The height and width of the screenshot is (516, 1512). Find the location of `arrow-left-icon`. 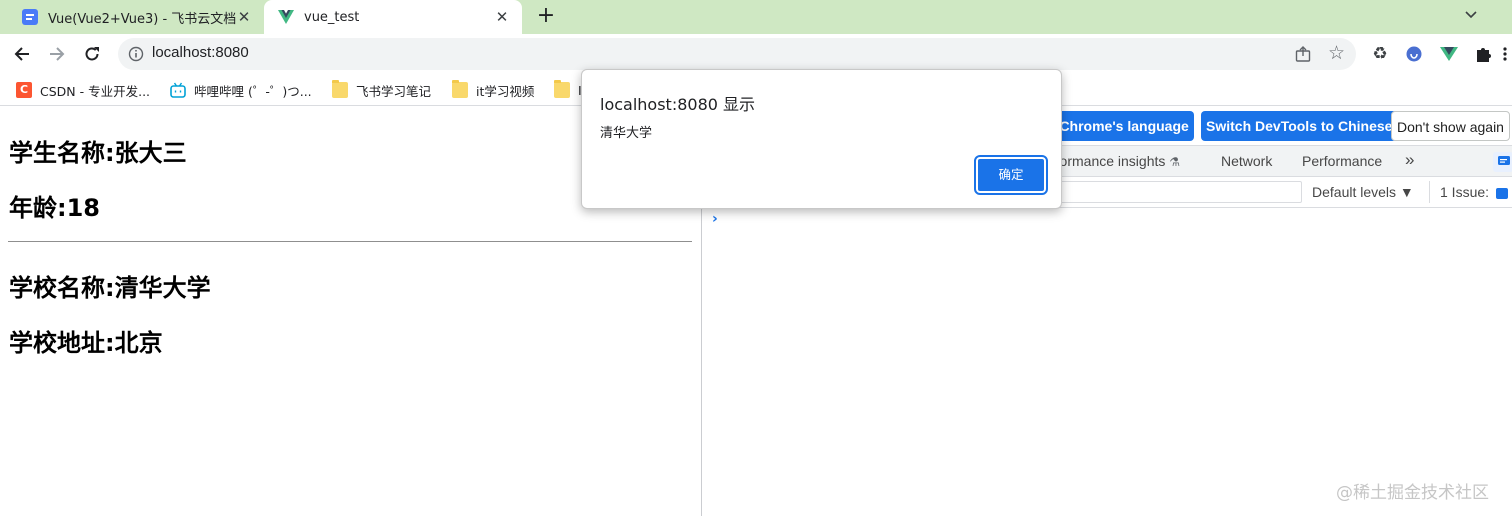

arrow-left-icon is located at coordinates (21, 54).